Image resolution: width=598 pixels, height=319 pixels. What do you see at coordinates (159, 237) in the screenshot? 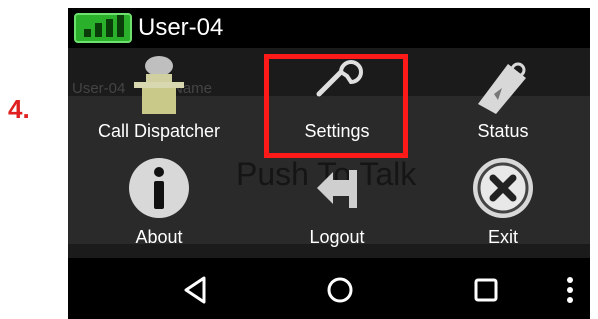
I see `about-label: About` at bounding box center [159, 237].